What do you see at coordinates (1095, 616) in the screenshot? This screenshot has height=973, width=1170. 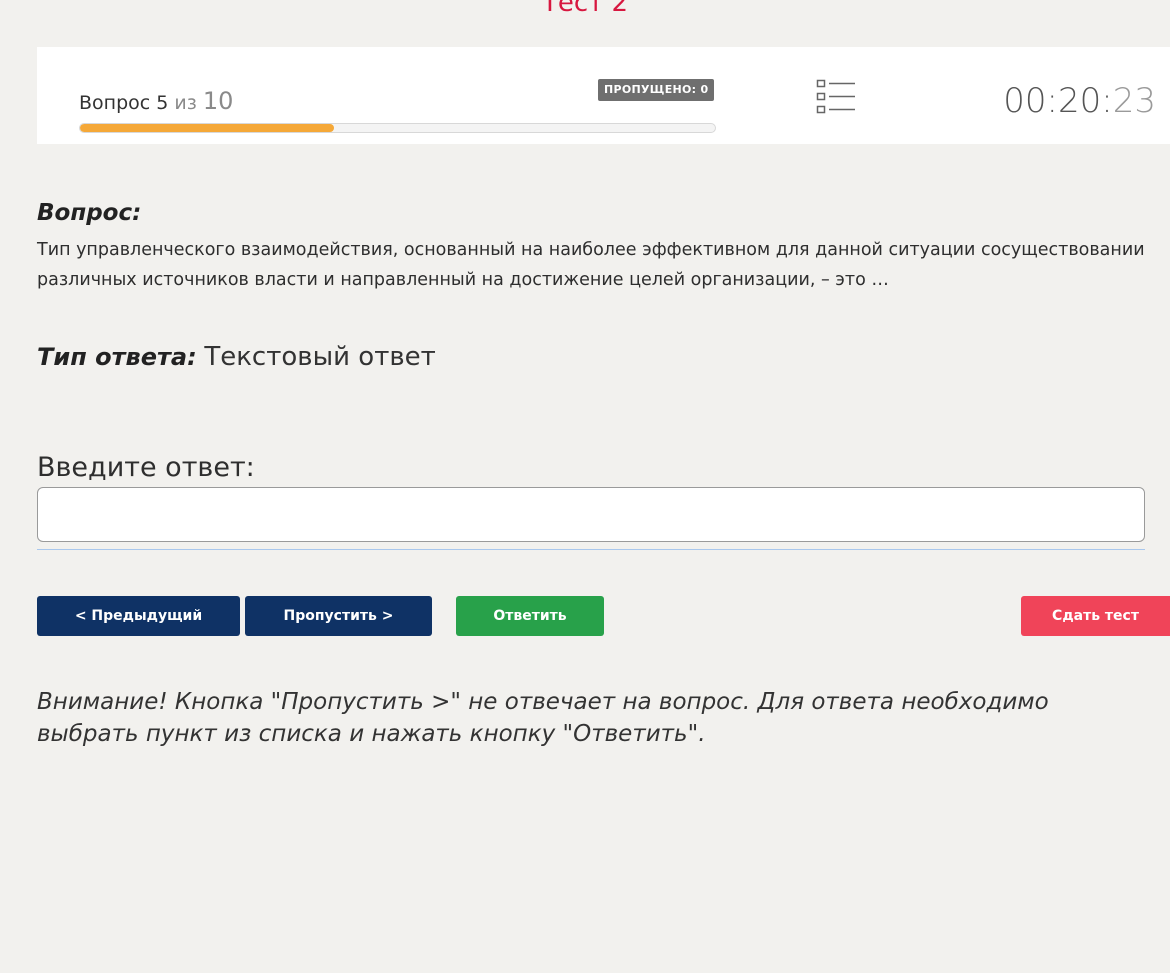 I see `submit-test-button: Сдать тест` at bounding box center [1095, 616].